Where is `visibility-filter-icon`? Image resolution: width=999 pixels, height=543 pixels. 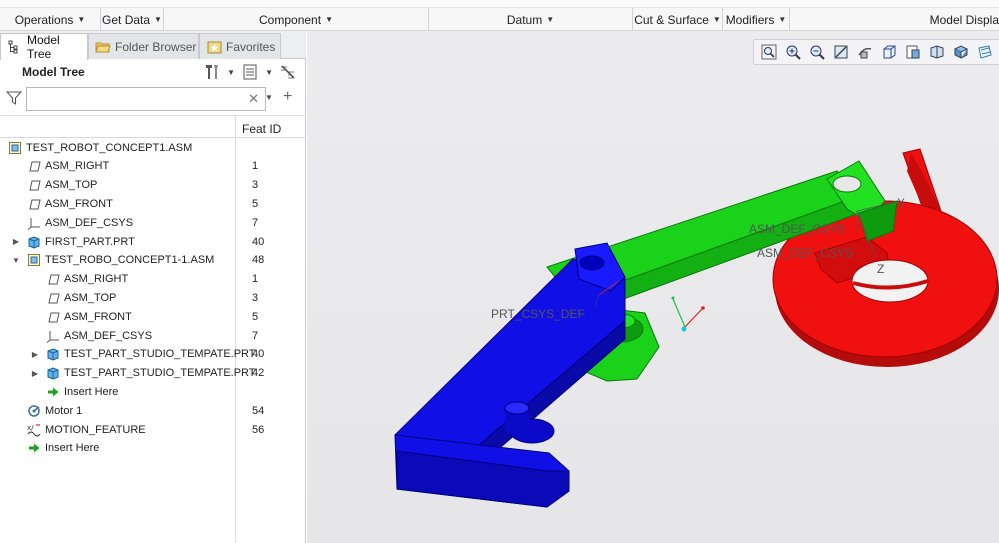 visibility-filter-icon is located at coordinates (288, 72).